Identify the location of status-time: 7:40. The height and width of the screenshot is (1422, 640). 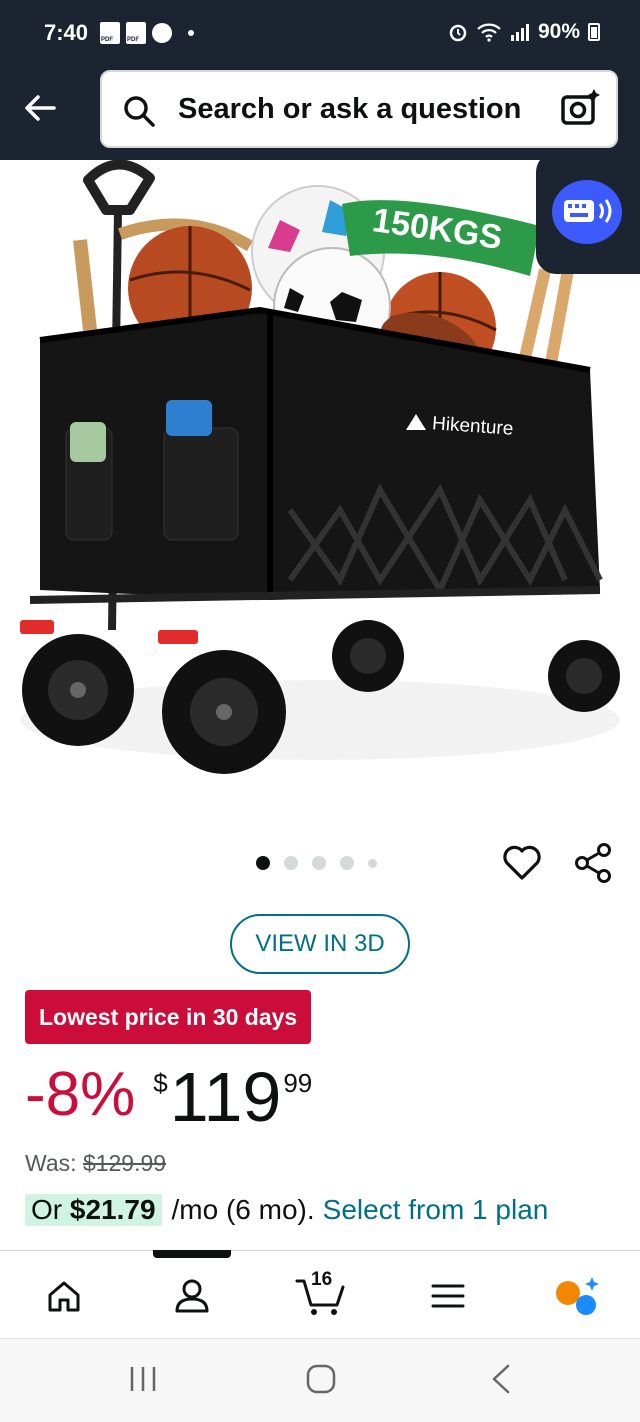
(66, 32).